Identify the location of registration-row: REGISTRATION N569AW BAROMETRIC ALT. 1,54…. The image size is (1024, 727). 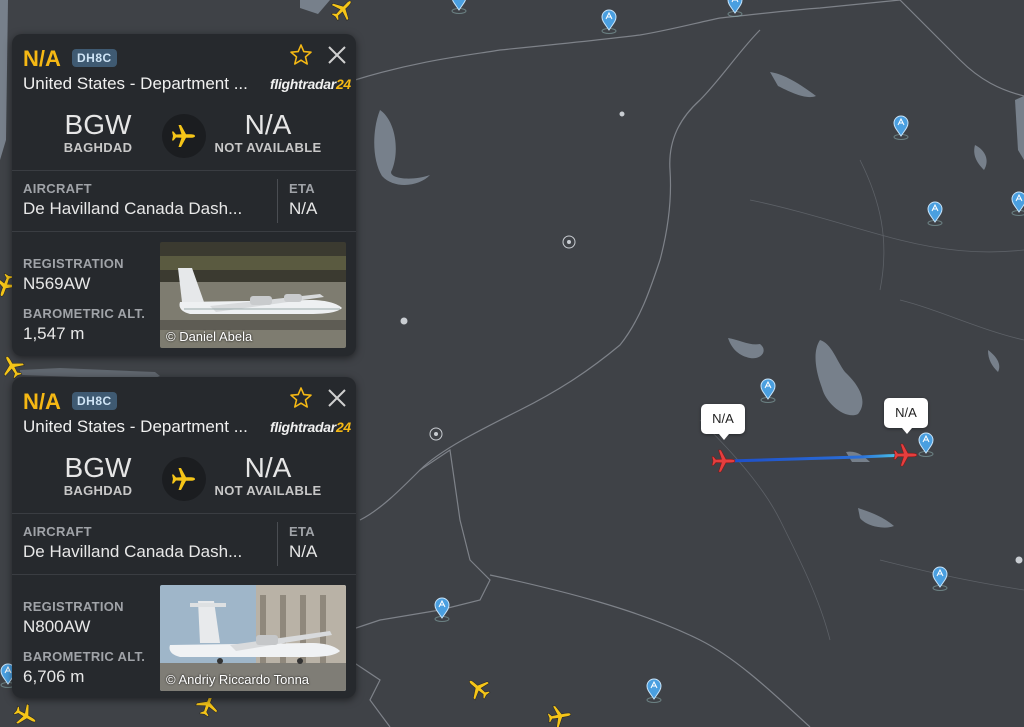
(184, 294).